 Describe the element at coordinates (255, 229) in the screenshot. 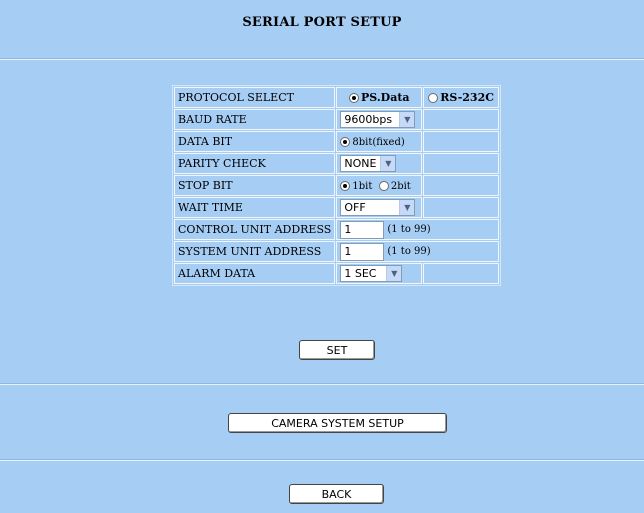

I see `control-unit-address-label: CONTROL UNIT ADDRESS` at that location.